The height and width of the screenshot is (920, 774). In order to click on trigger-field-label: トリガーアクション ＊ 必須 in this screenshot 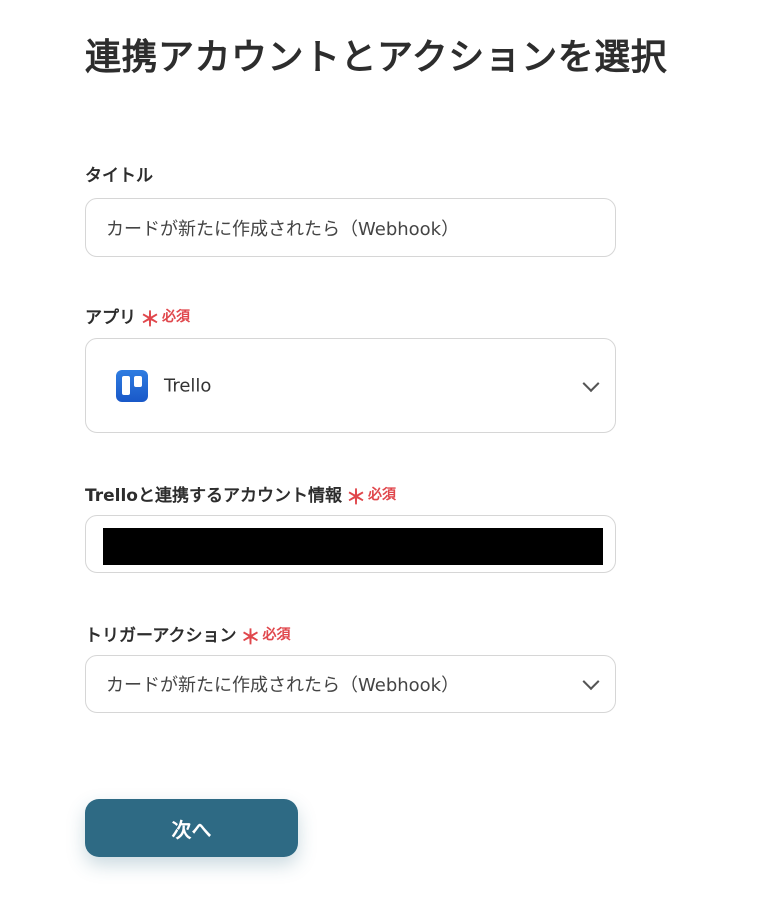, I will do `click(188, 634)`.